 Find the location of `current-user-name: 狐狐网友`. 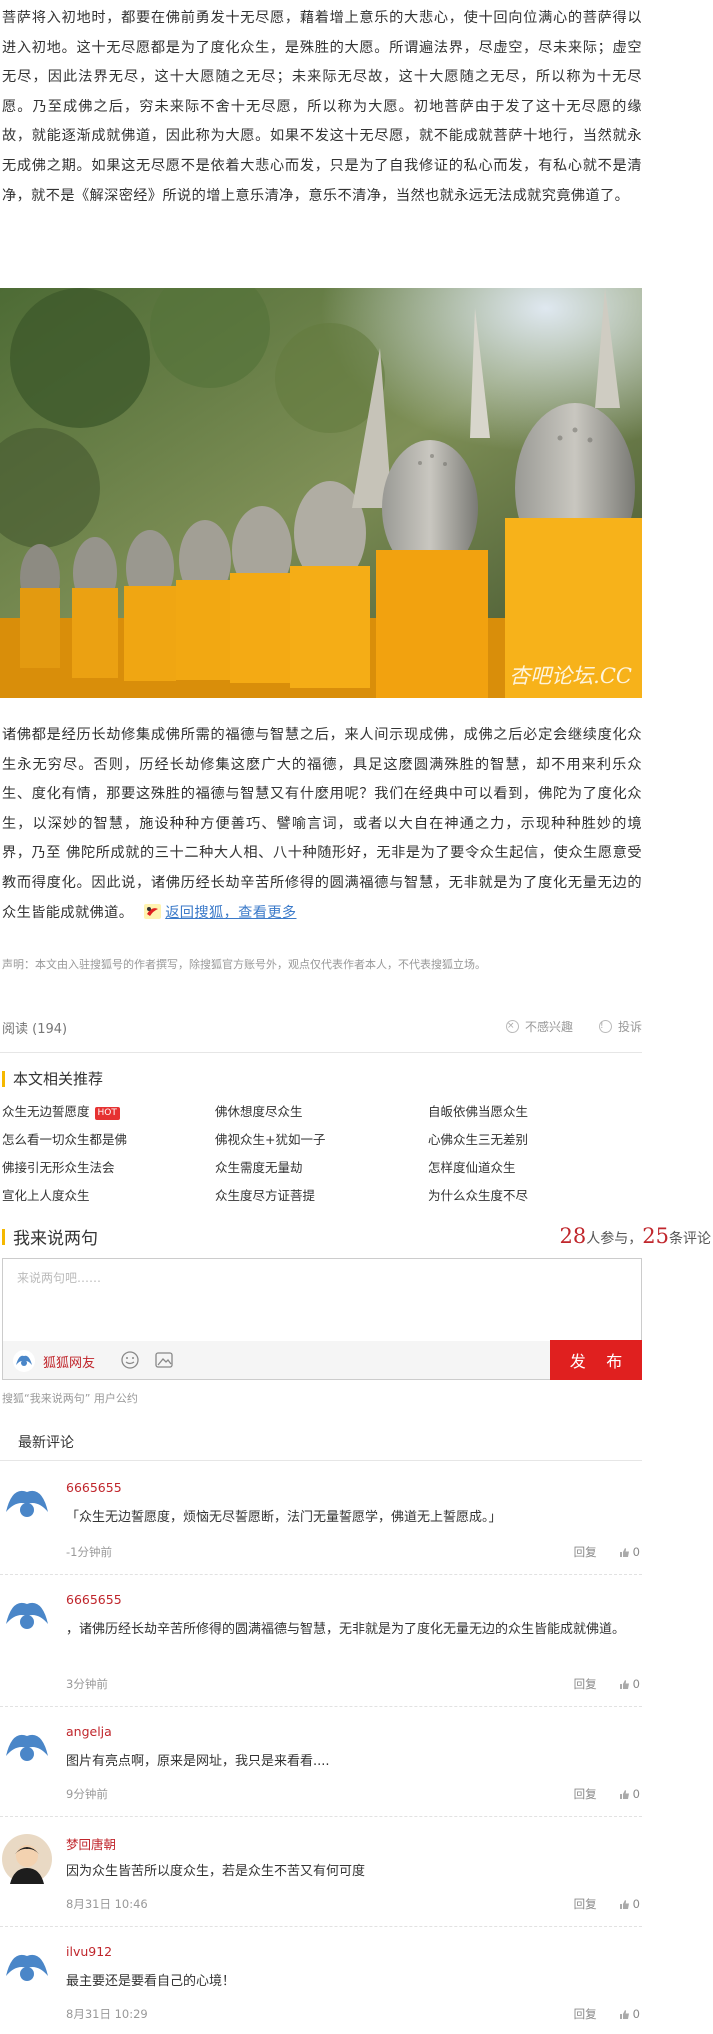

current-user-name: 狐狐网友 is located at coordinates (69, 1363).